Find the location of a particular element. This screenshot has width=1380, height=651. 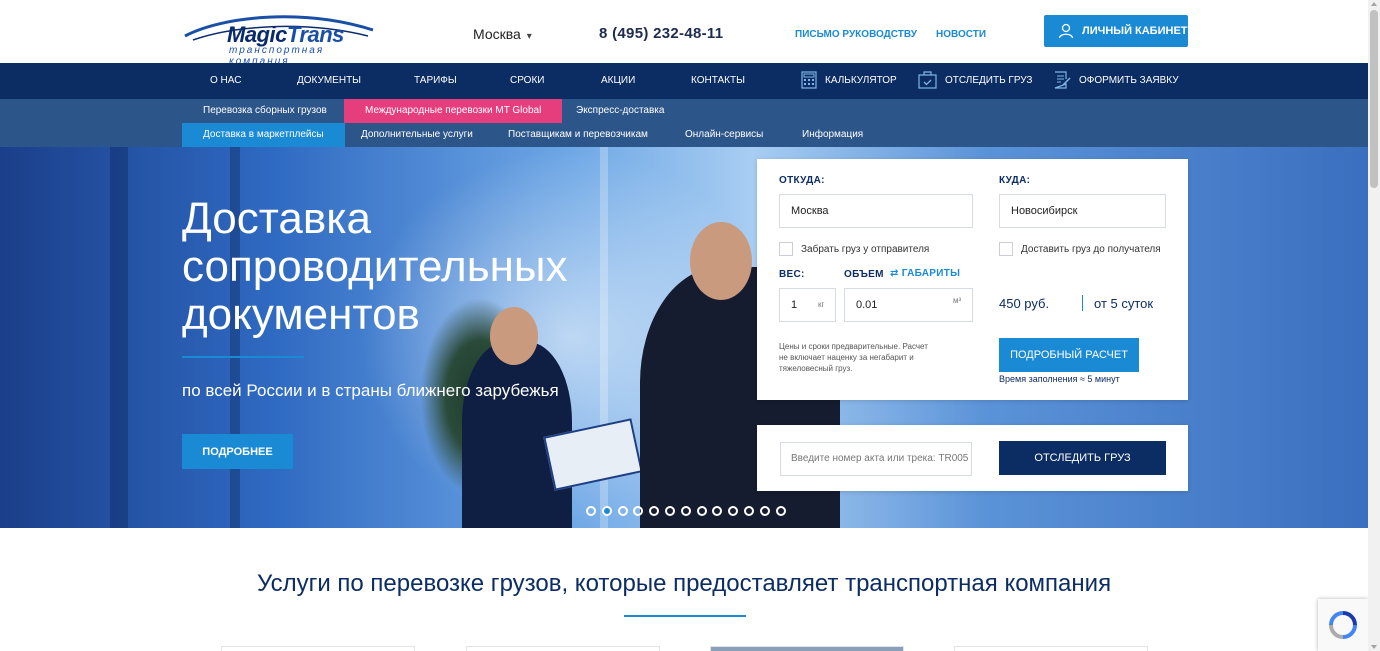

delivery-term: от 5 суток is located at coordinates (1124, 303).